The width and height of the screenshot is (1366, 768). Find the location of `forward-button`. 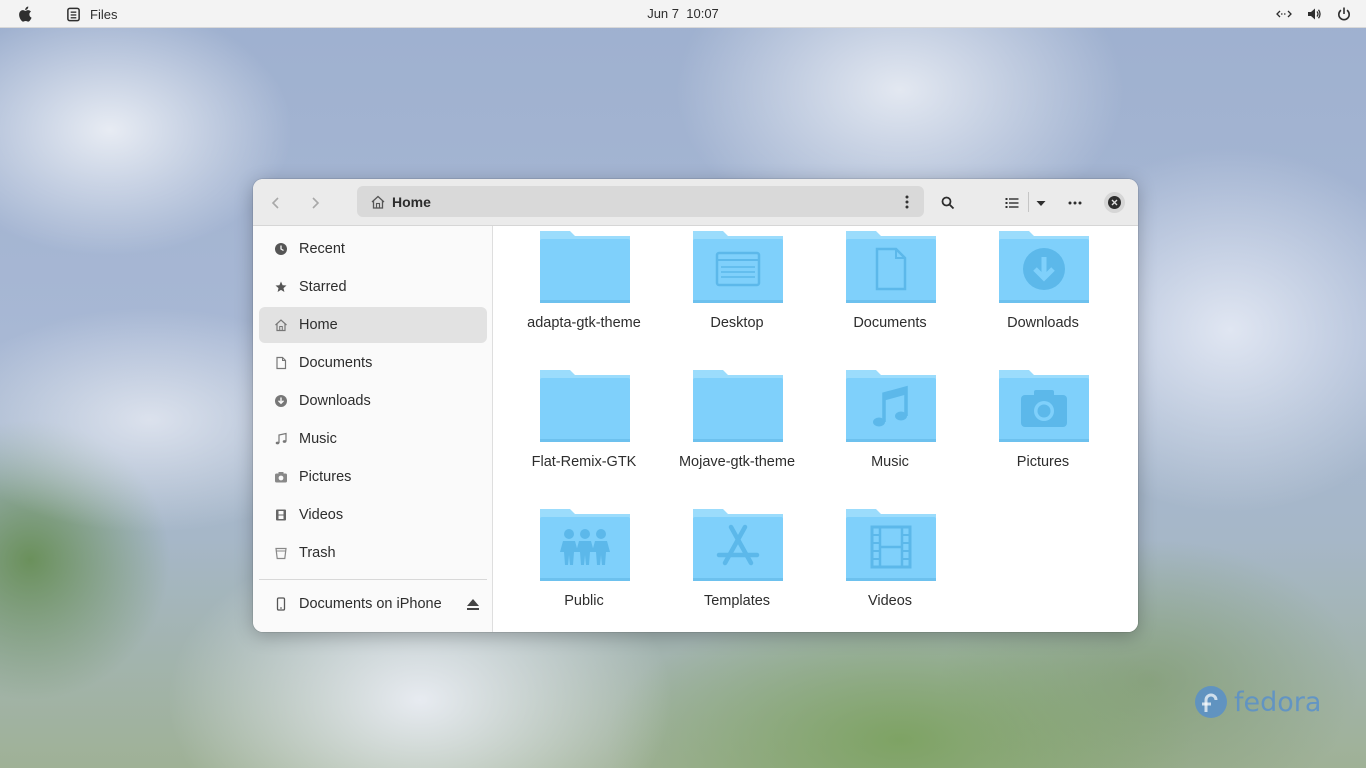

forward-button is located at coordinates (315, 203).